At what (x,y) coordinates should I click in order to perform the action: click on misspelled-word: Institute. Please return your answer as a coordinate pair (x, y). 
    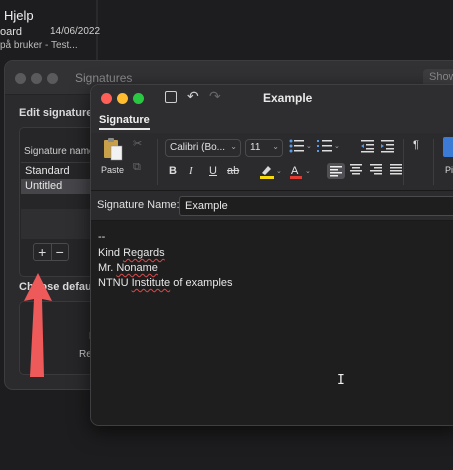
    Looking at the image, I should click on (151, 283).